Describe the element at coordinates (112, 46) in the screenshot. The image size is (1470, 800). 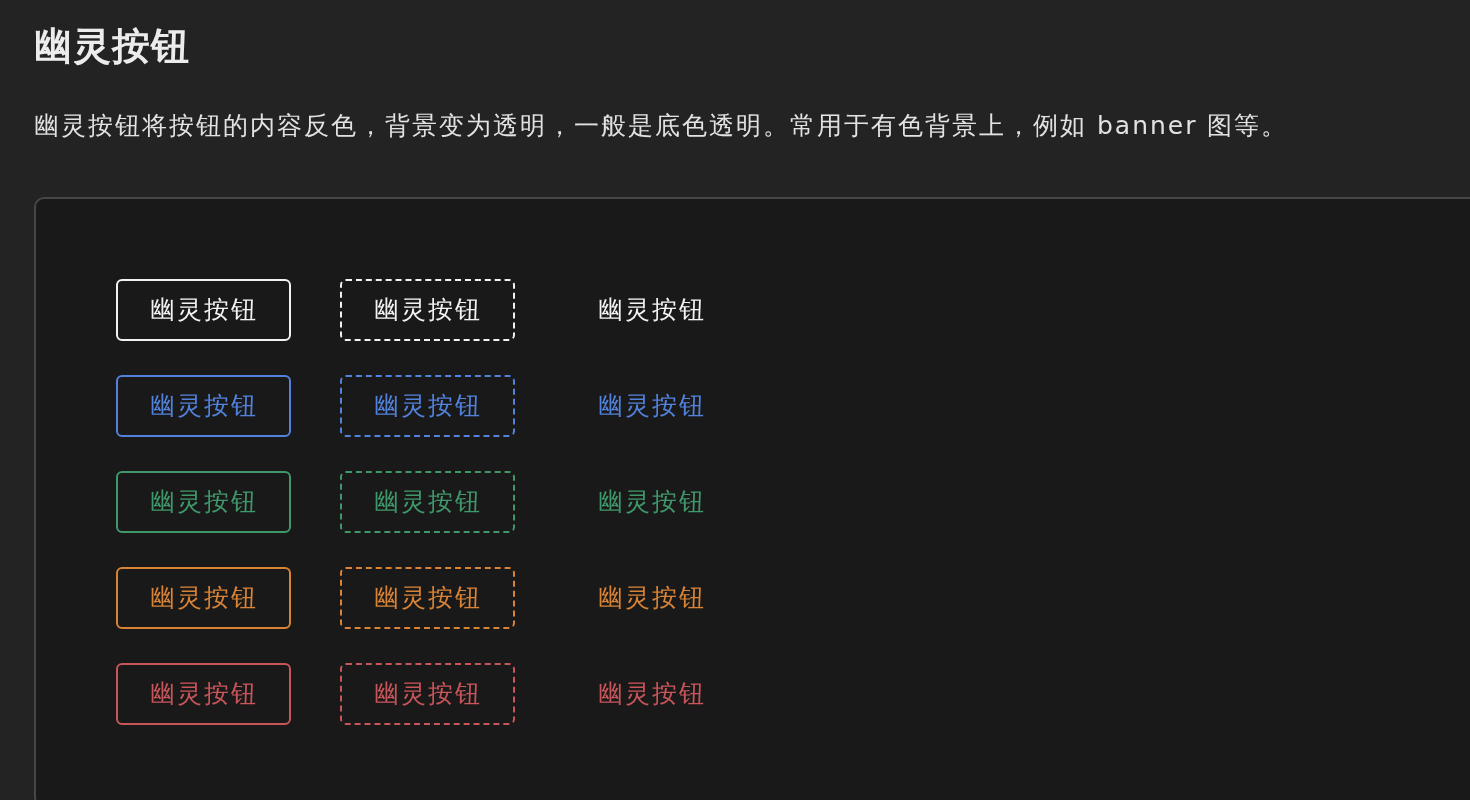
I see `page-title: 幽灵按钮` at that location.